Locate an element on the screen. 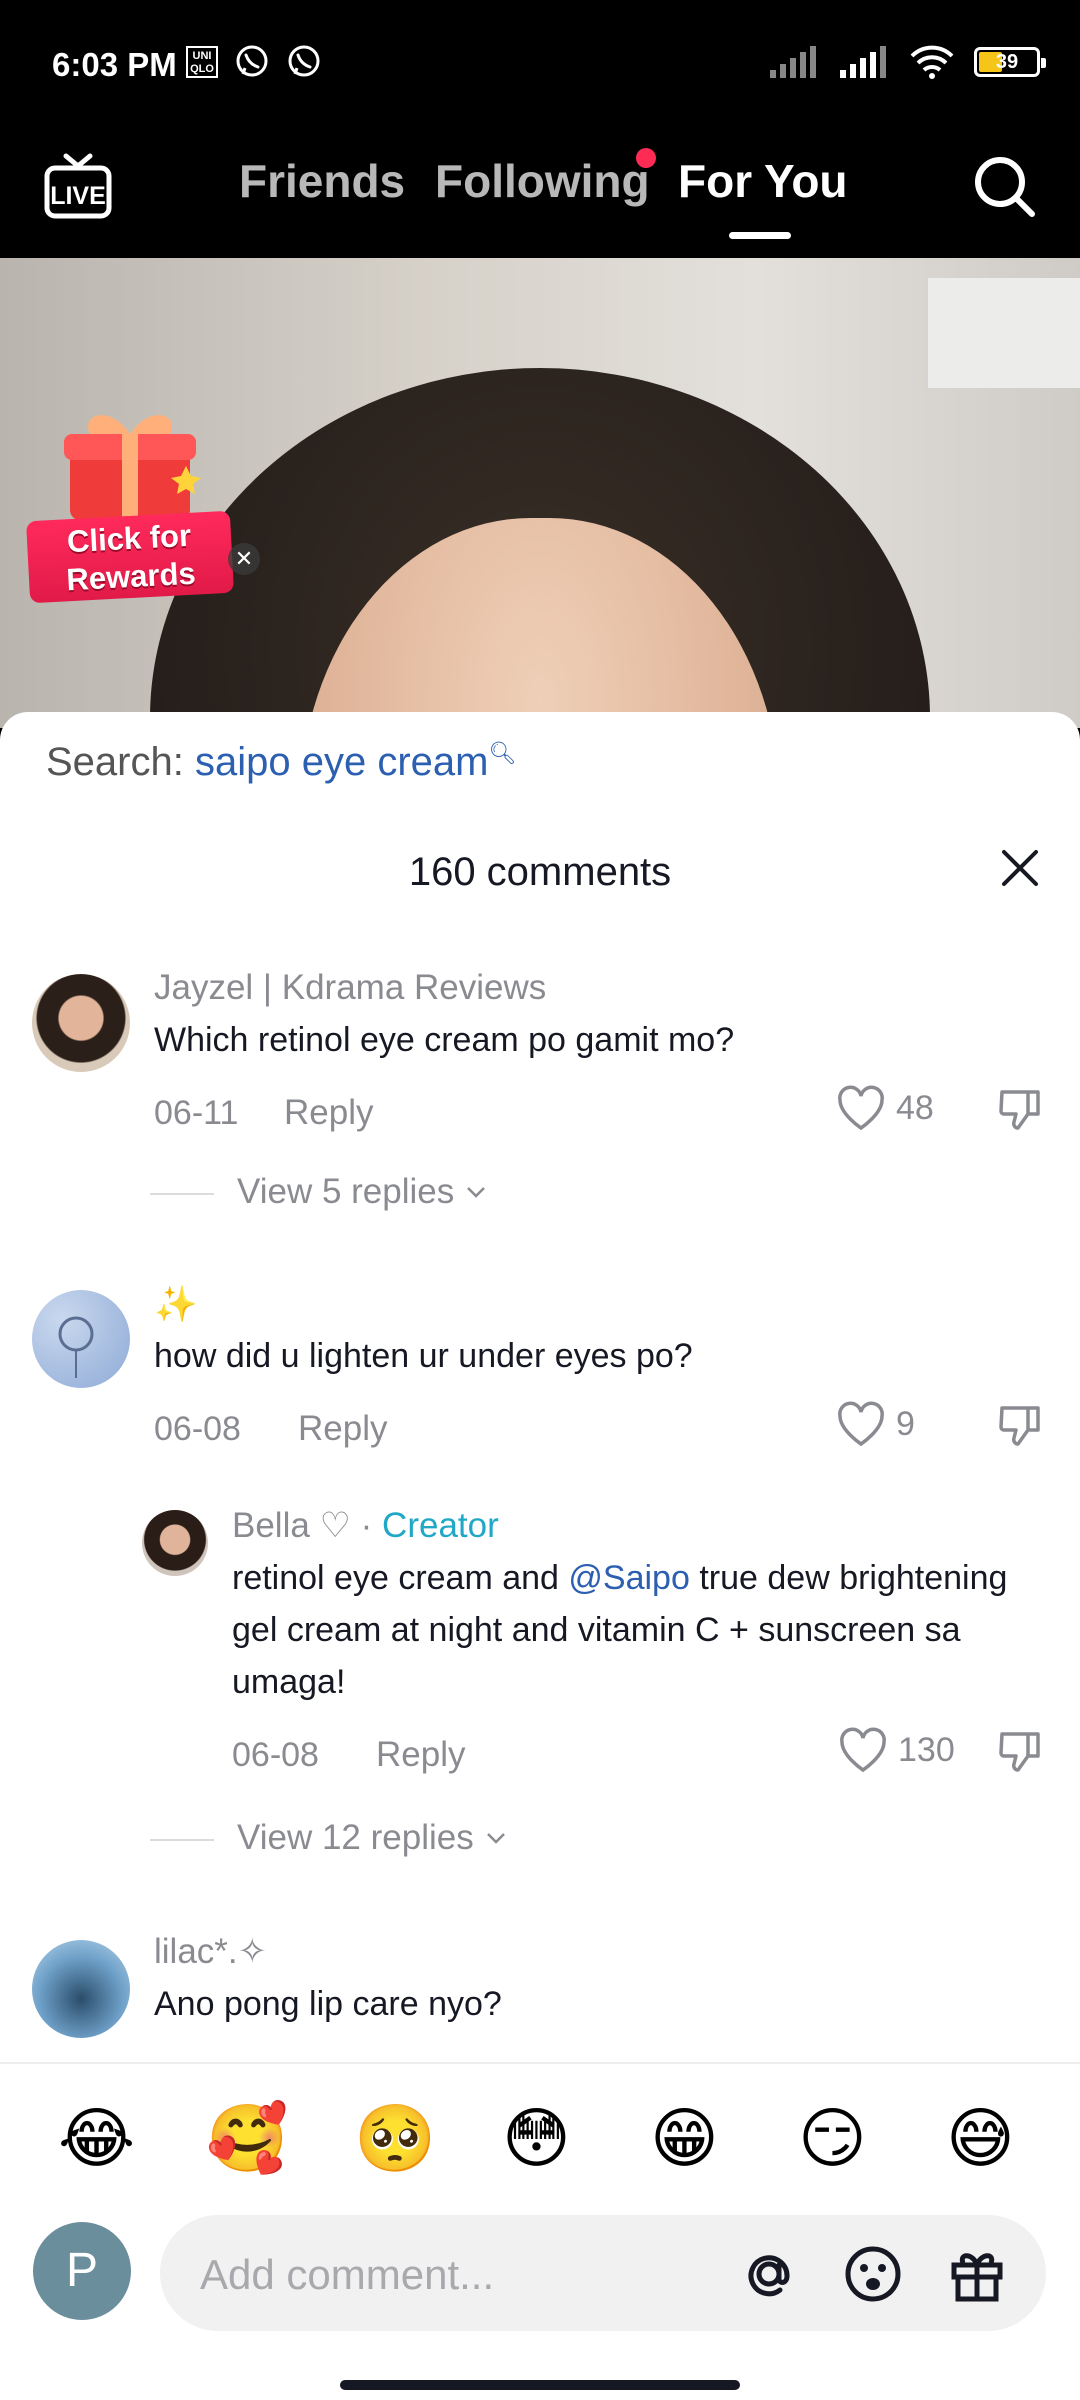 Image resolution: width=1080 pixels, height=2400 pixels. emoji-quick-bar: 😂 🥰 🥺 😳 😁 😏 😅 is located at coordinates (540, 2136).